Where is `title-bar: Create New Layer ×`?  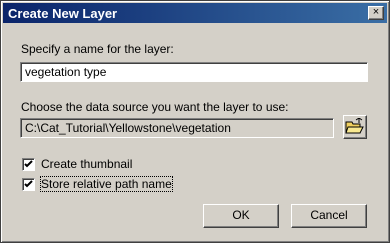
title-bar: Create New Layer × is located at coordinates (195, 13).